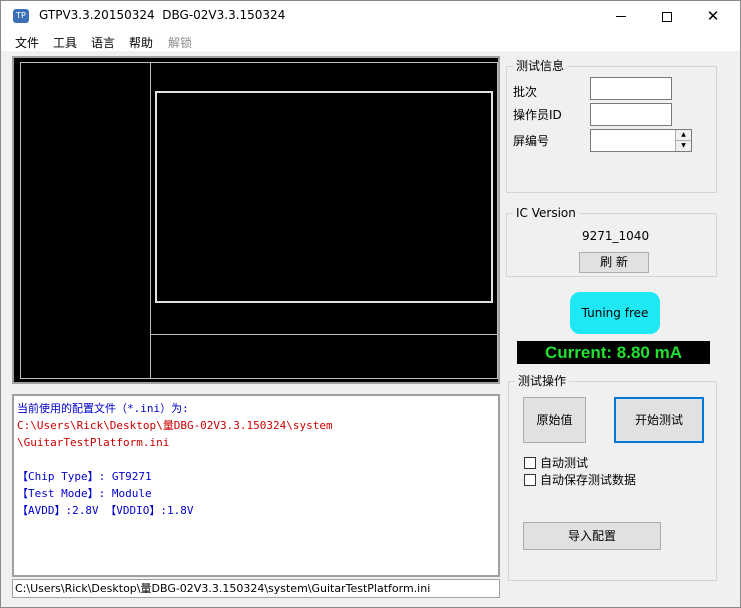  I want to click on import-config-button: 导入配置, so click(592, 536).